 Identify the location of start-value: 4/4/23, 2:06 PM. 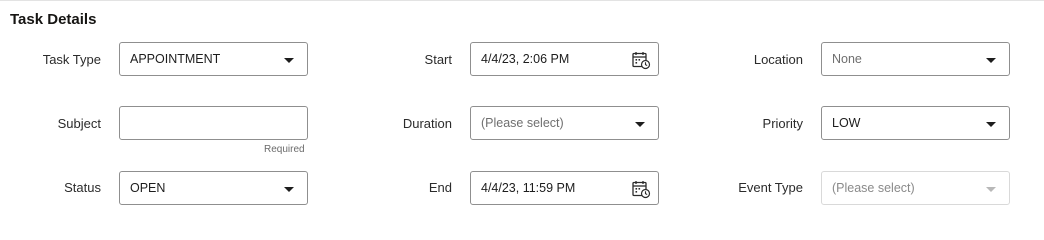
(525, 59).